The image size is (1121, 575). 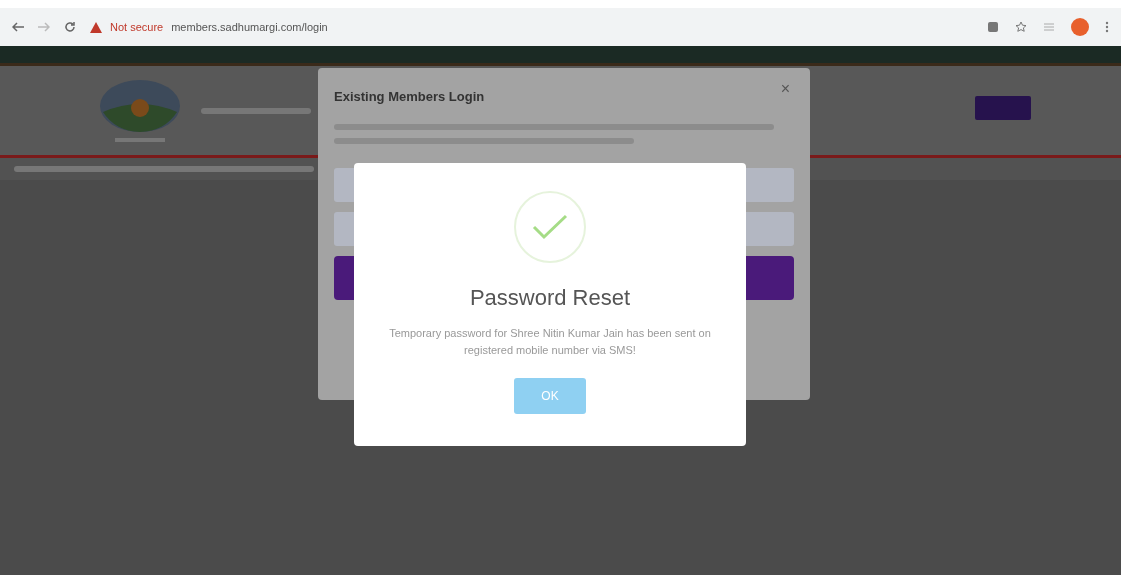 What do you see at coordinates (1021, 27) in the screenshot?
I see `star-icon` at bounding box center [1021, 27].